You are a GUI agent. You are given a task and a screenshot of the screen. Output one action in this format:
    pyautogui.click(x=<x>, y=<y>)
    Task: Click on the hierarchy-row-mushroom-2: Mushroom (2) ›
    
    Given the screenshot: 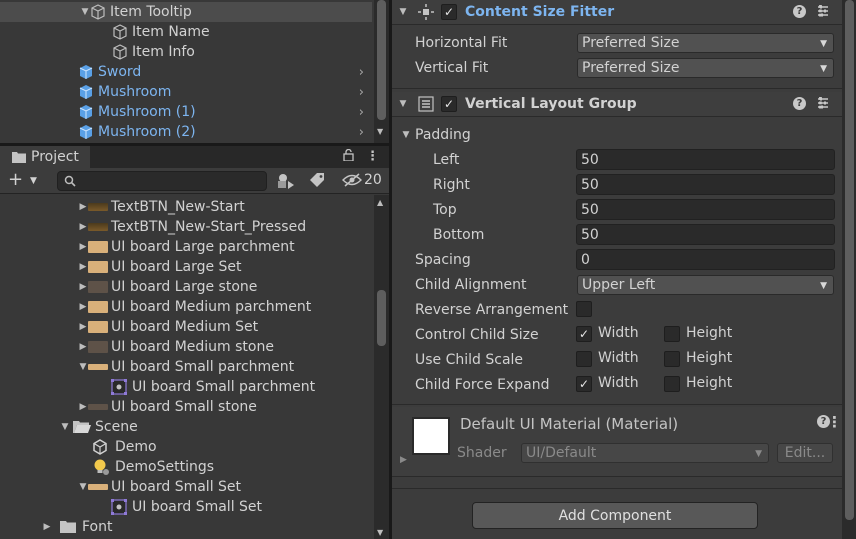 What is the action you would take?
    pyautogui.click(x=186, y=132)
    